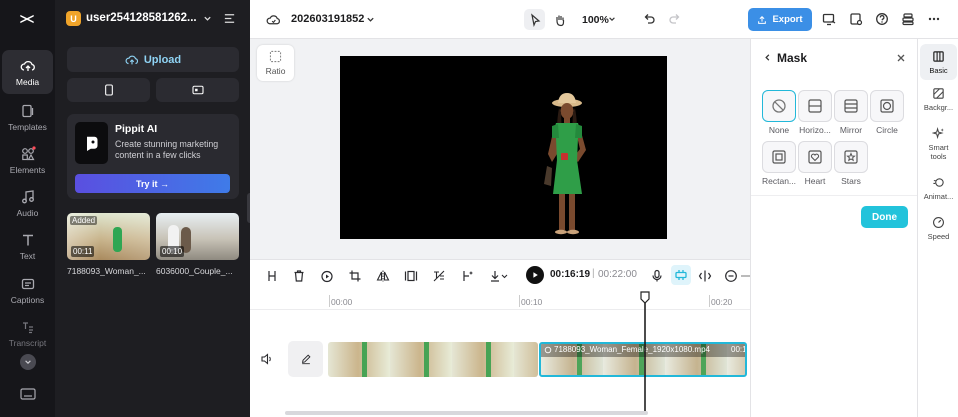 This screenshot has width=958, height=417. Describe the element at coordinates (656, 275) in the screenshot. I see `voiceover-button` at that location.